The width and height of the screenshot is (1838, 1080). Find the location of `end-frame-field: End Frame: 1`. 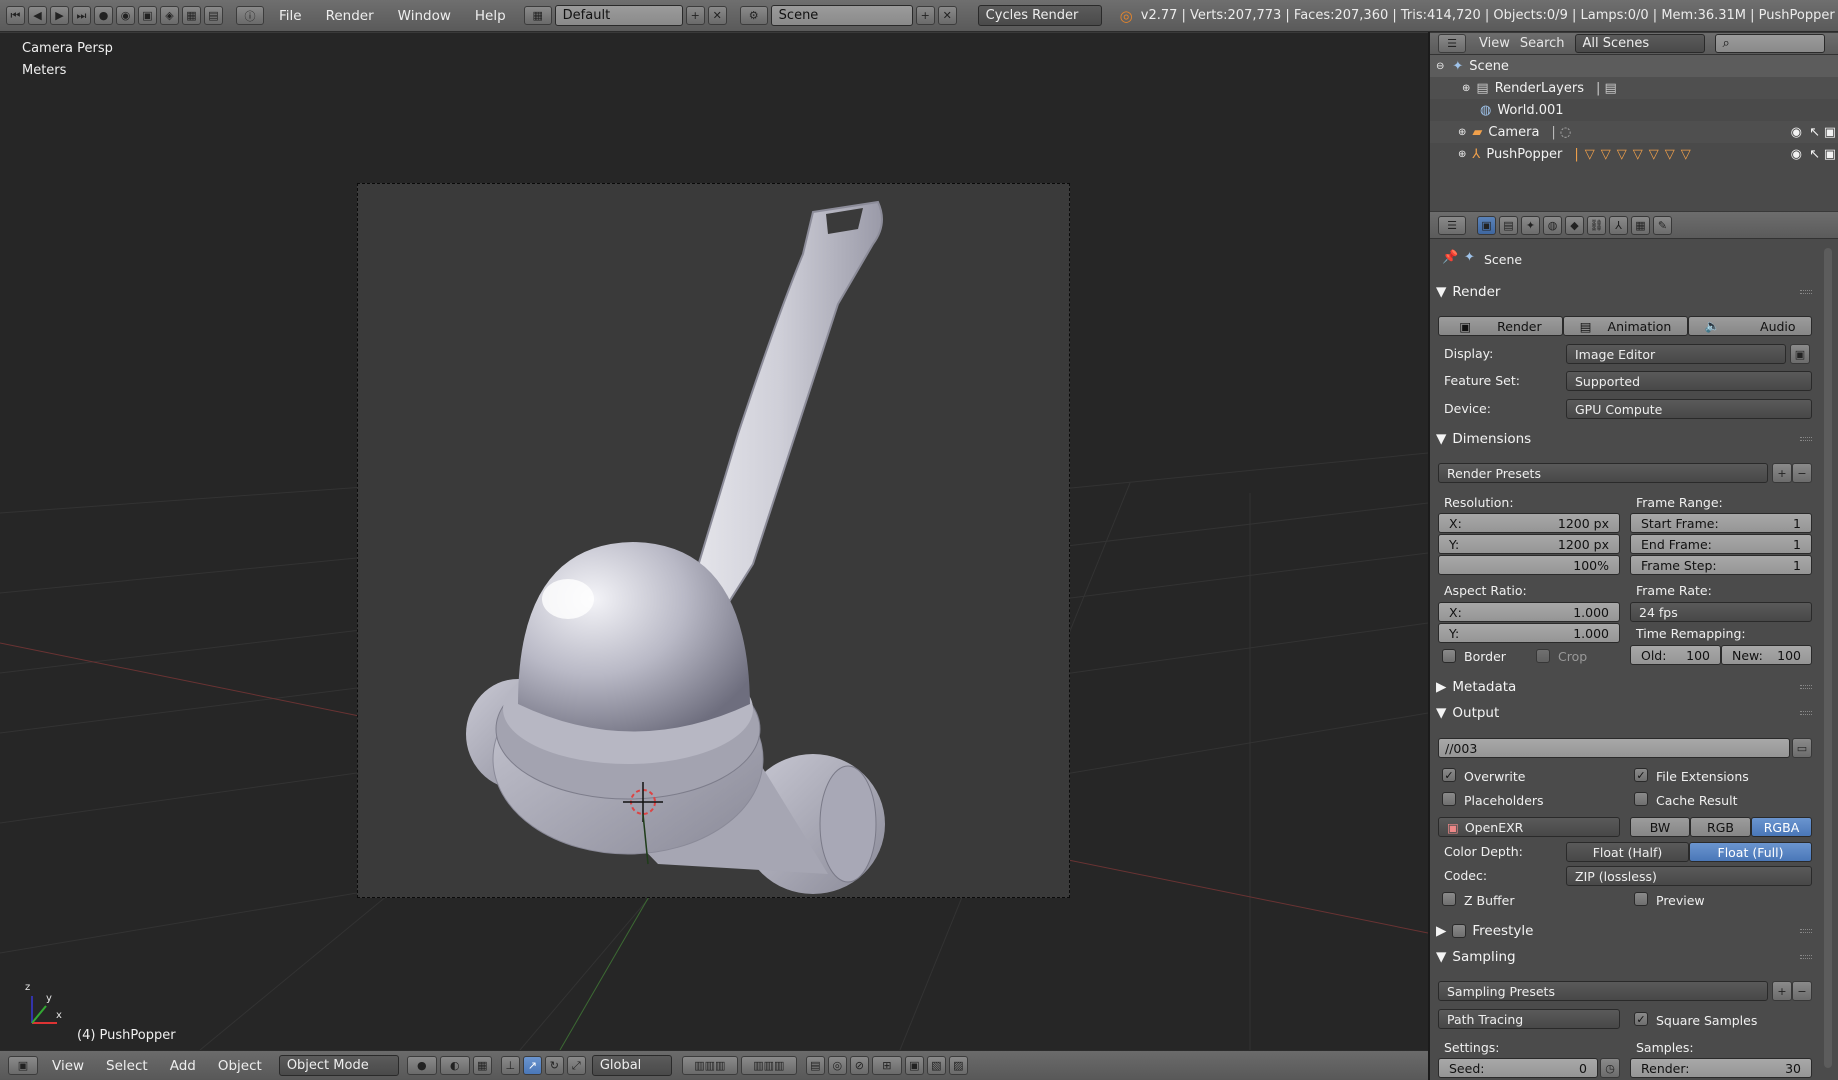

end-frame-field: End Frame: 1 is located at coordinates (1721, 544).